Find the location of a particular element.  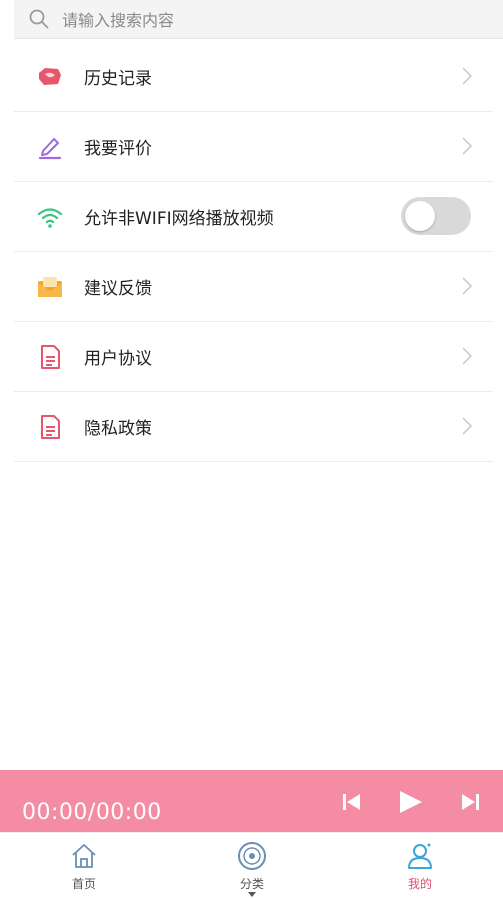

wifi-playback-toggle is located at coordinates (436, 216).